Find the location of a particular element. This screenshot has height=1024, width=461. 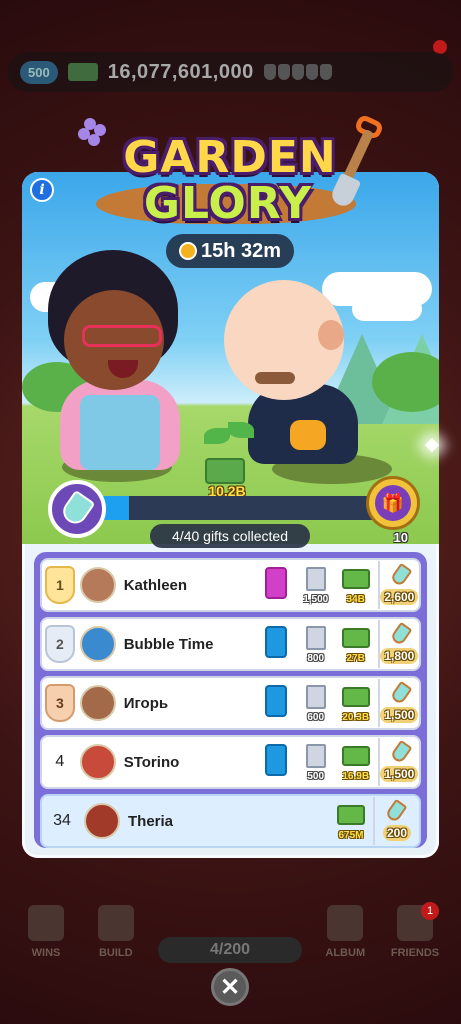

cash-reward: 20.3B is located at coordinates (356, 703).